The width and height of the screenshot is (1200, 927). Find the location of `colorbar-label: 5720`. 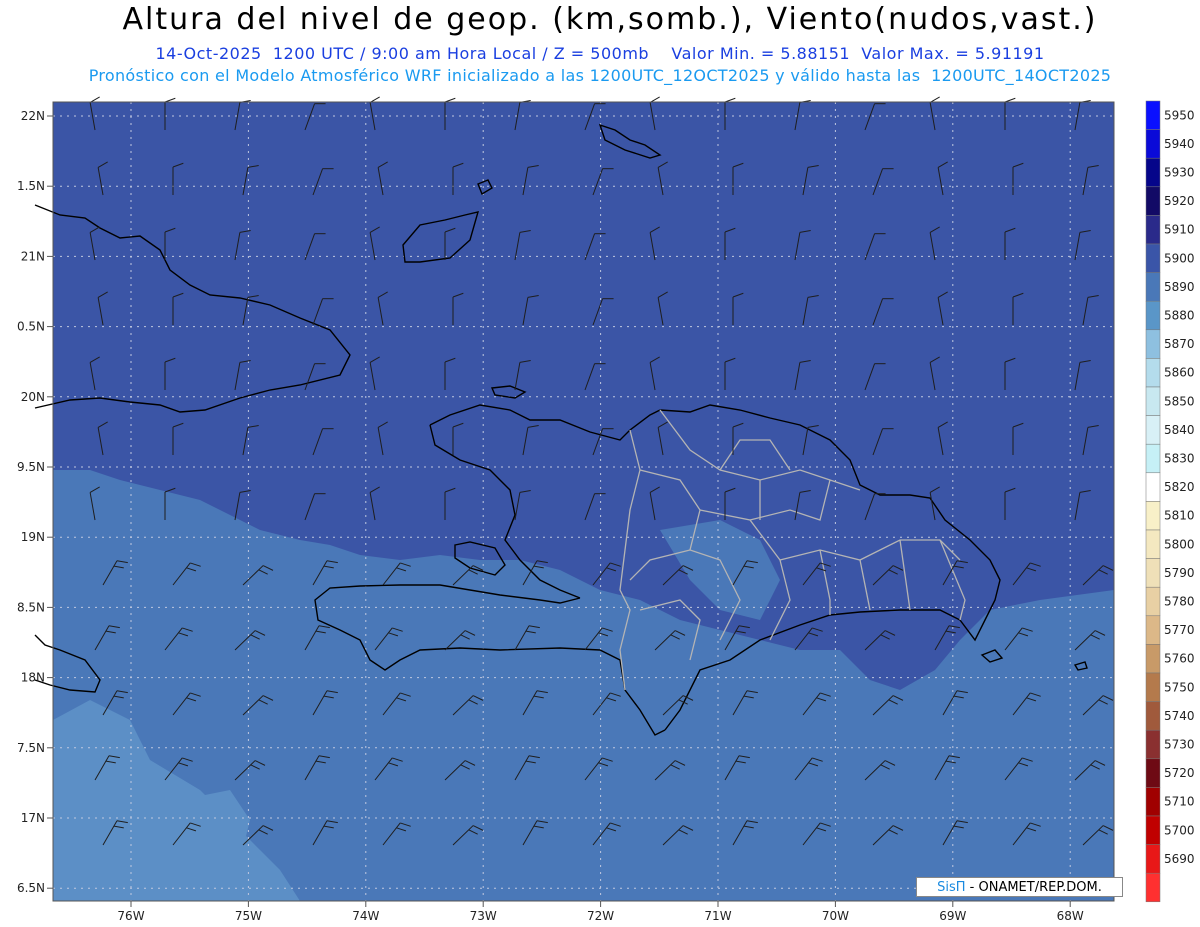

colorbar-label: 5720 is located at coordinates (1179, 773).